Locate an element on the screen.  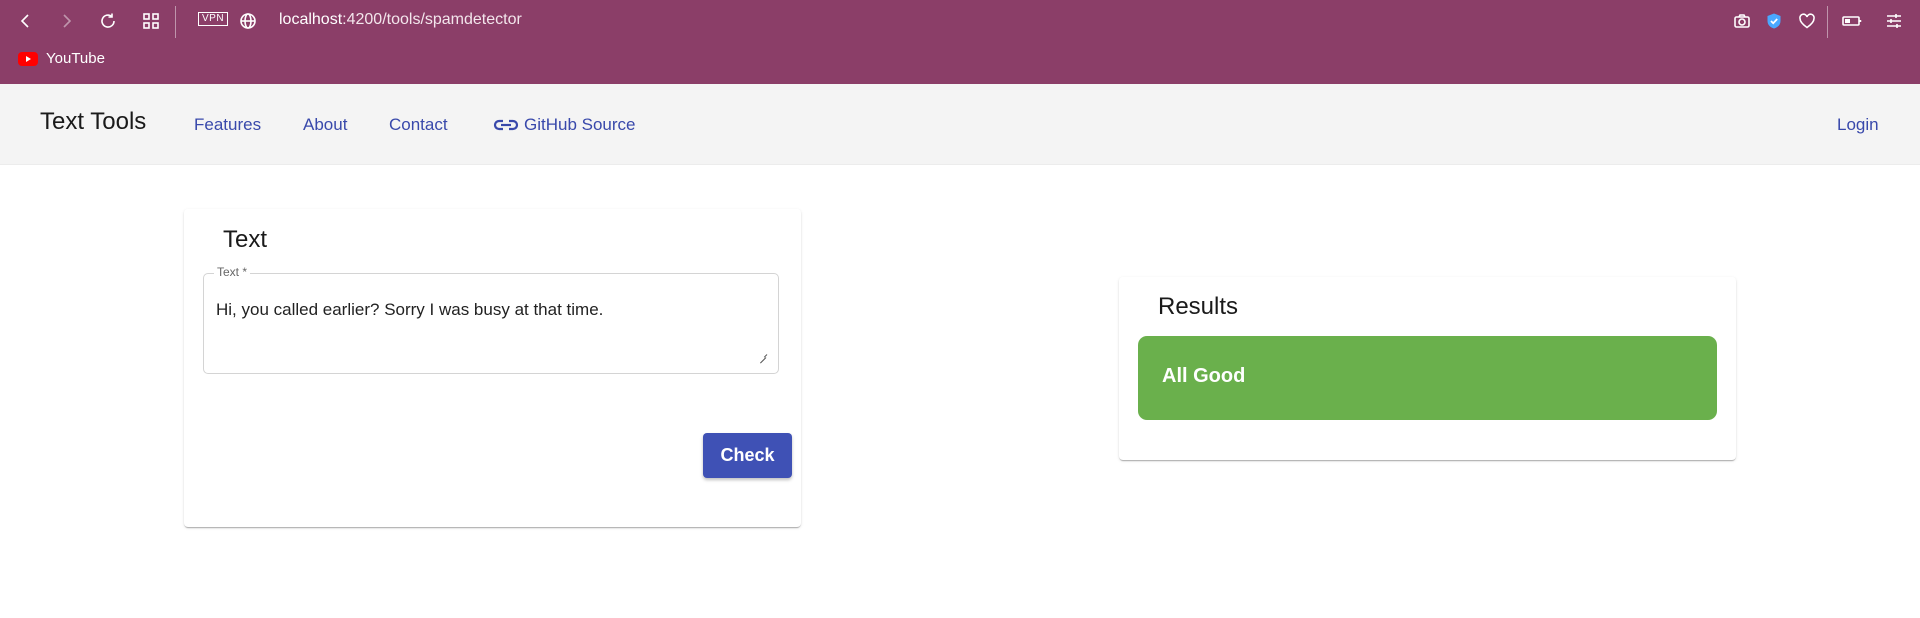
browser-toolbar: VPN localhost:4200/tools/spamdetector is located at coordinates (960, 21).